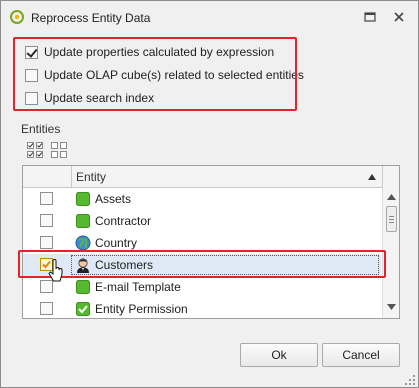 The image size is (419, 388). What do you see at coordinates (55, 270) in the screenshot?
I see `mouse-cursor-icon` at bounding box center [55, 270].